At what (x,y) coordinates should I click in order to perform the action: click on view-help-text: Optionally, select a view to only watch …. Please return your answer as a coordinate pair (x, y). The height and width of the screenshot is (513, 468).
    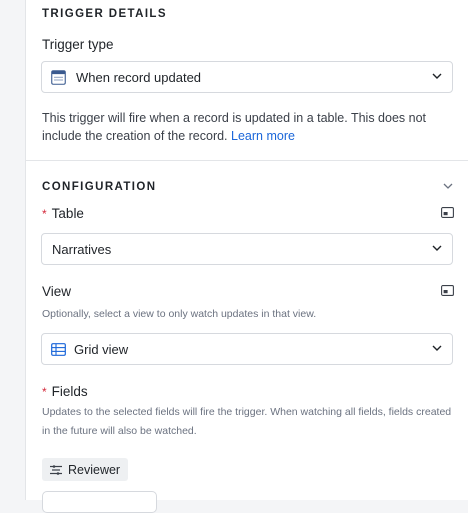
    Looking at the image, I should click on (179, 314).